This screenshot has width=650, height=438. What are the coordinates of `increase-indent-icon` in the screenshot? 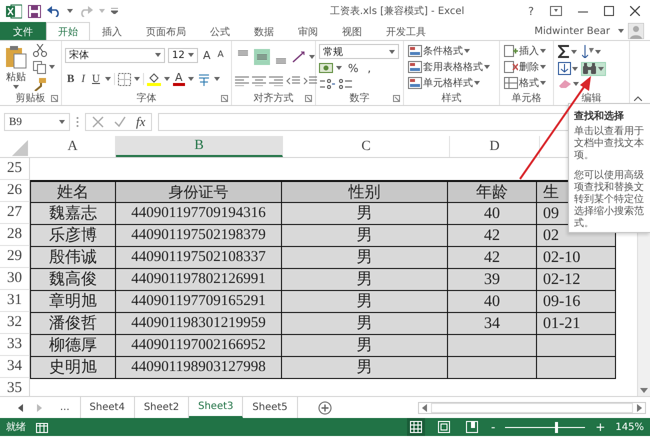 It's located at (310, 81).